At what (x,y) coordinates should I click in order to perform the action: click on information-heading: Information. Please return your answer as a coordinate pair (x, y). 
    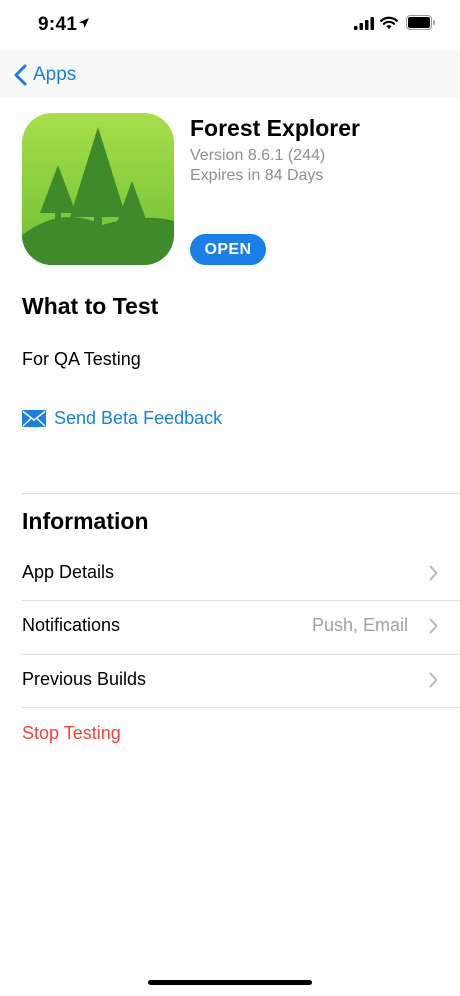
    Looking at the image, I should click on (85, 521).